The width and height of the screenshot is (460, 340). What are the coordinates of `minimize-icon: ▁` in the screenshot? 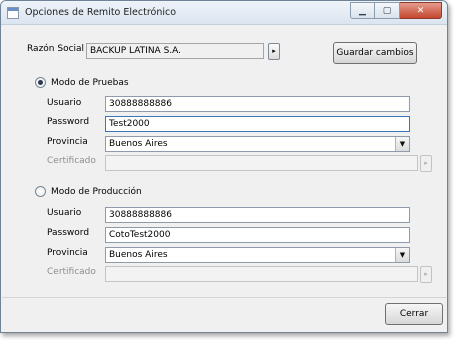 It's located at (362, 10).